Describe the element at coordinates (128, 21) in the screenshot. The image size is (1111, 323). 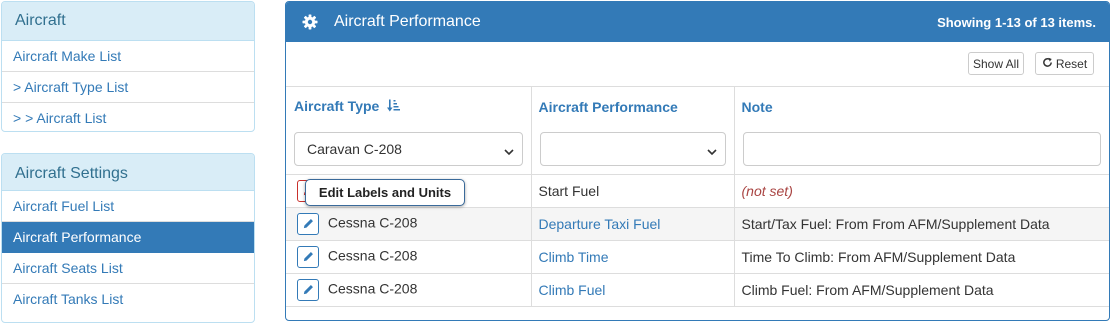
I see `aircraft-panel-title: Aircraft` at that location.